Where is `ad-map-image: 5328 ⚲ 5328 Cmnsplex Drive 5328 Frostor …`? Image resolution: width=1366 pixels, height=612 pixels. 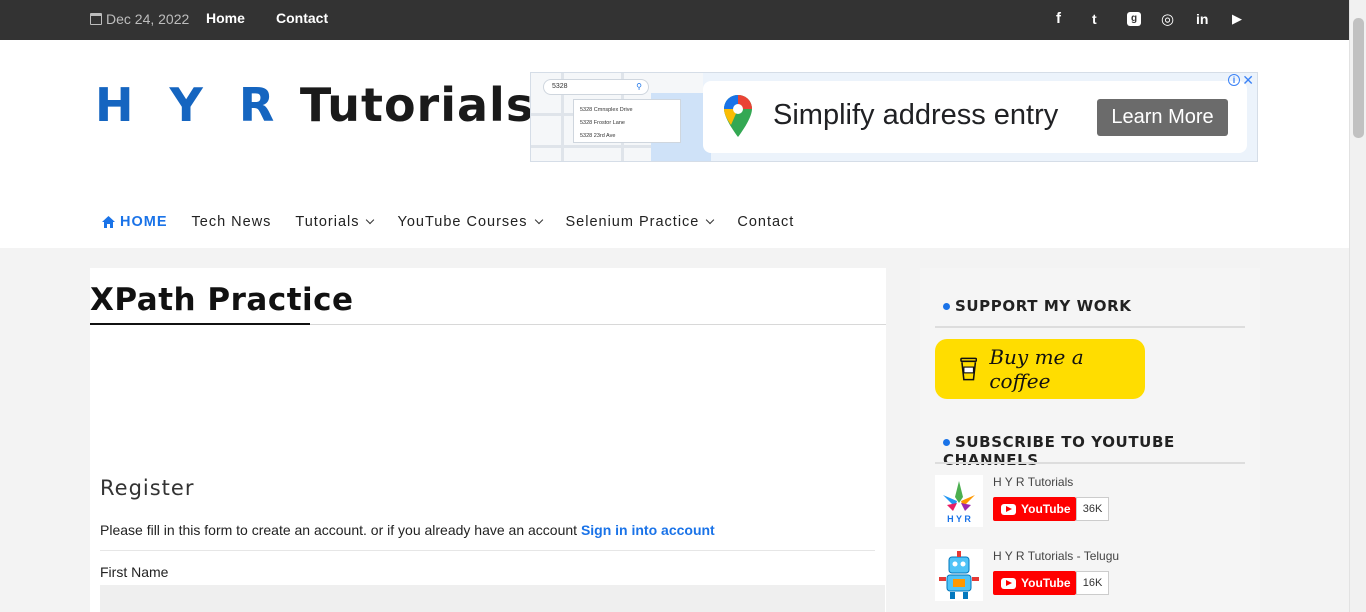 ad-map-image: 5328 ⚲ 5328 Cmnsplex Drive 5328 Frostor … is located at coordinates (621, 117).